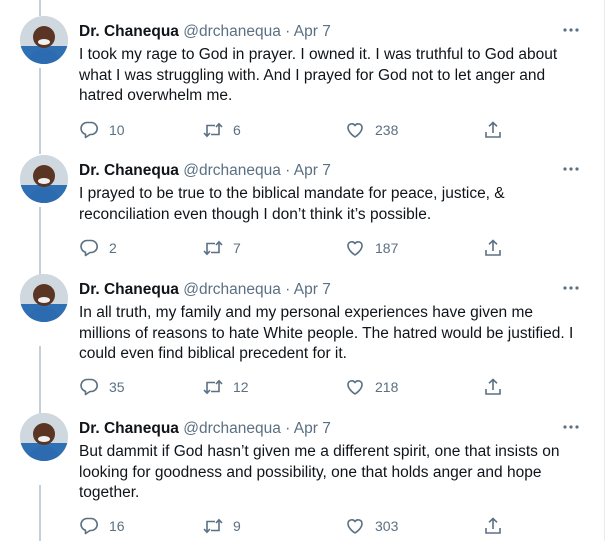  What do you see at coordinates (117, 387) in the screenshot?
I see `reply-count: 35` at bounding box center [117, 387].